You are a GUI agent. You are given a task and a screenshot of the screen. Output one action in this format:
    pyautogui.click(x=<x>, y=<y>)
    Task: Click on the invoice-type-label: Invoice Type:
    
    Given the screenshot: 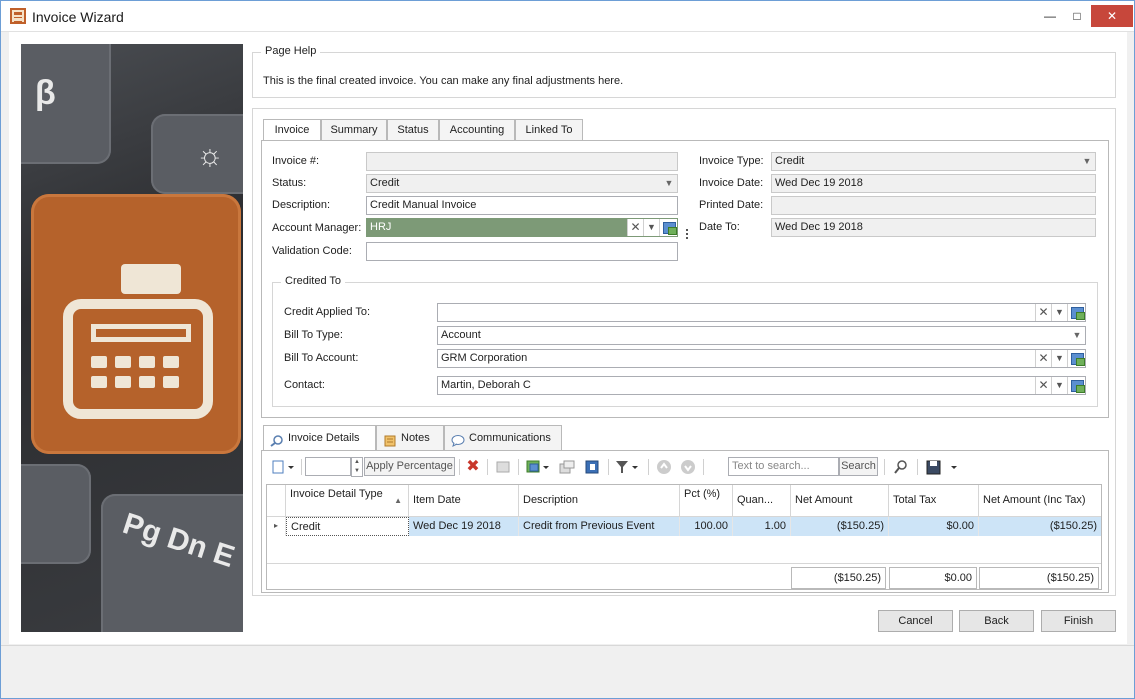 What is the action you would take?
    pyautogui.click(x=731, y=161)
    